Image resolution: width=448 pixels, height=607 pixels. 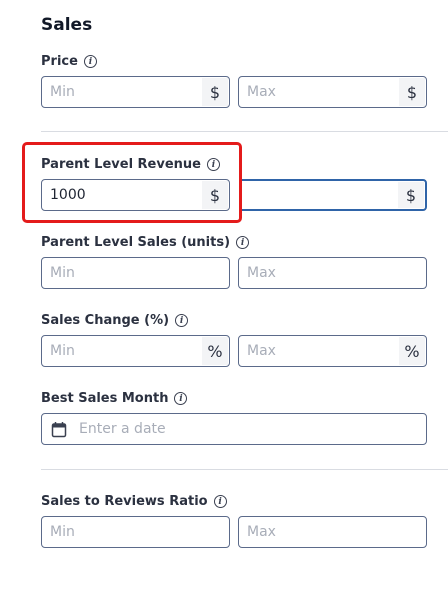 What do you see at coordinates (67, 25) in the screenshot?
I see `section-title: Sales` at bounding box center [67, 25].